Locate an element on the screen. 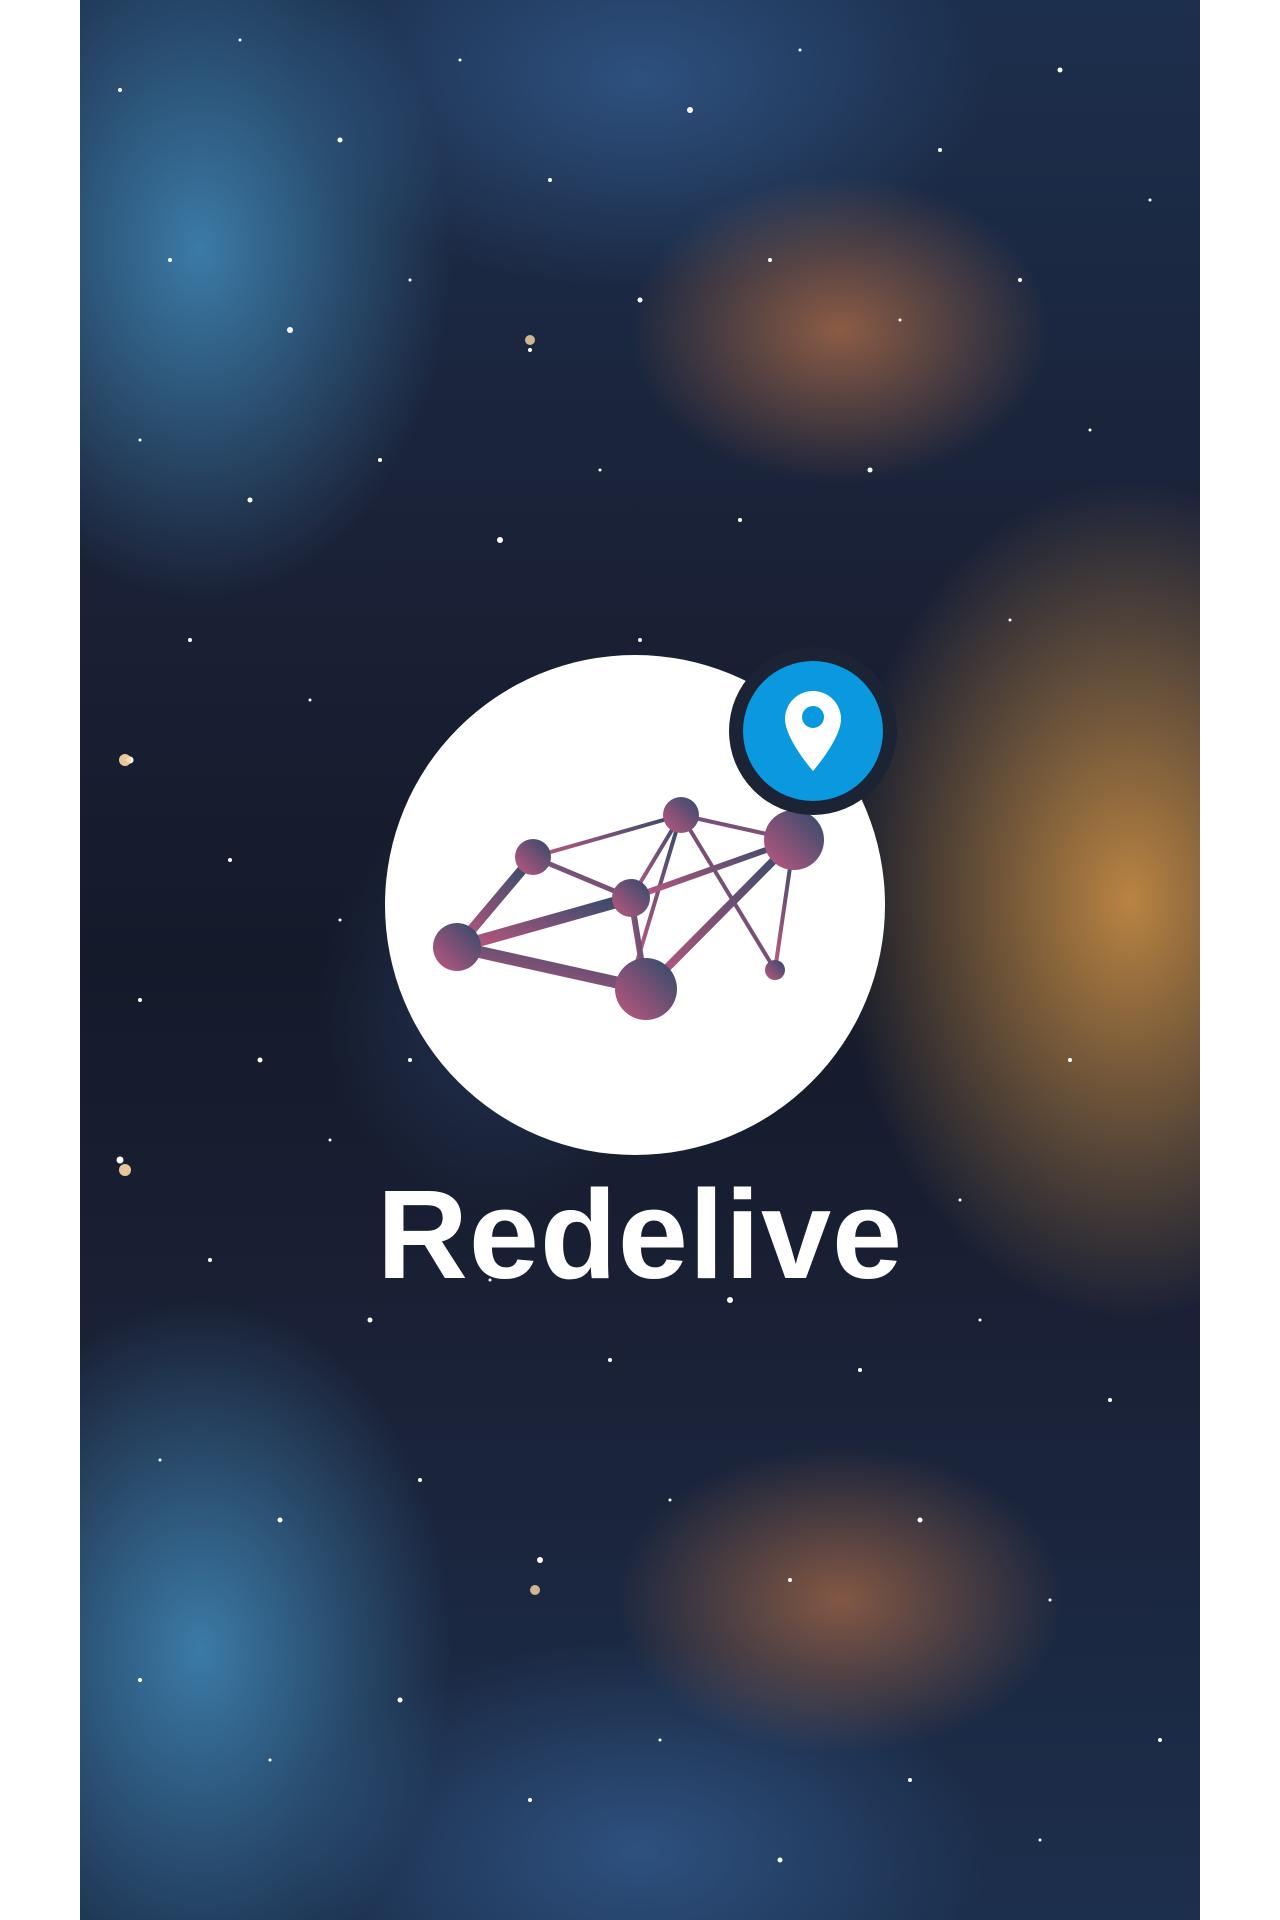  location-pin-icon is located at coordinates (813, 731).